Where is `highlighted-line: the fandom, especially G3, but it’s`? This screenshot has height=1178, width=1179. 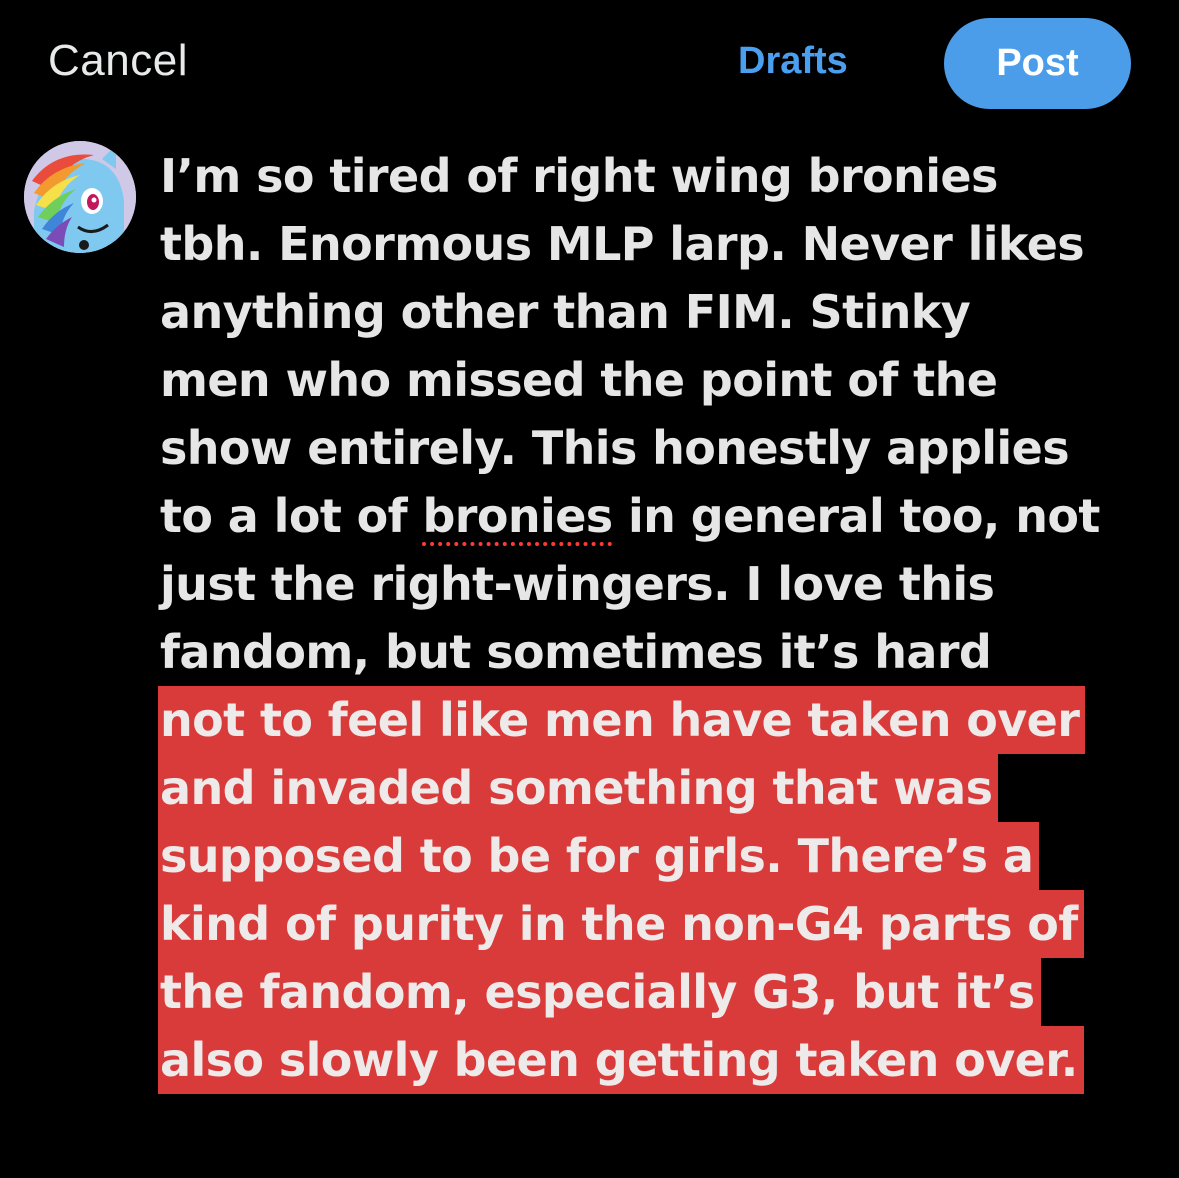
highlighted-line: the fandom, especially G3, but it’s is located at coordinates (659, 992).